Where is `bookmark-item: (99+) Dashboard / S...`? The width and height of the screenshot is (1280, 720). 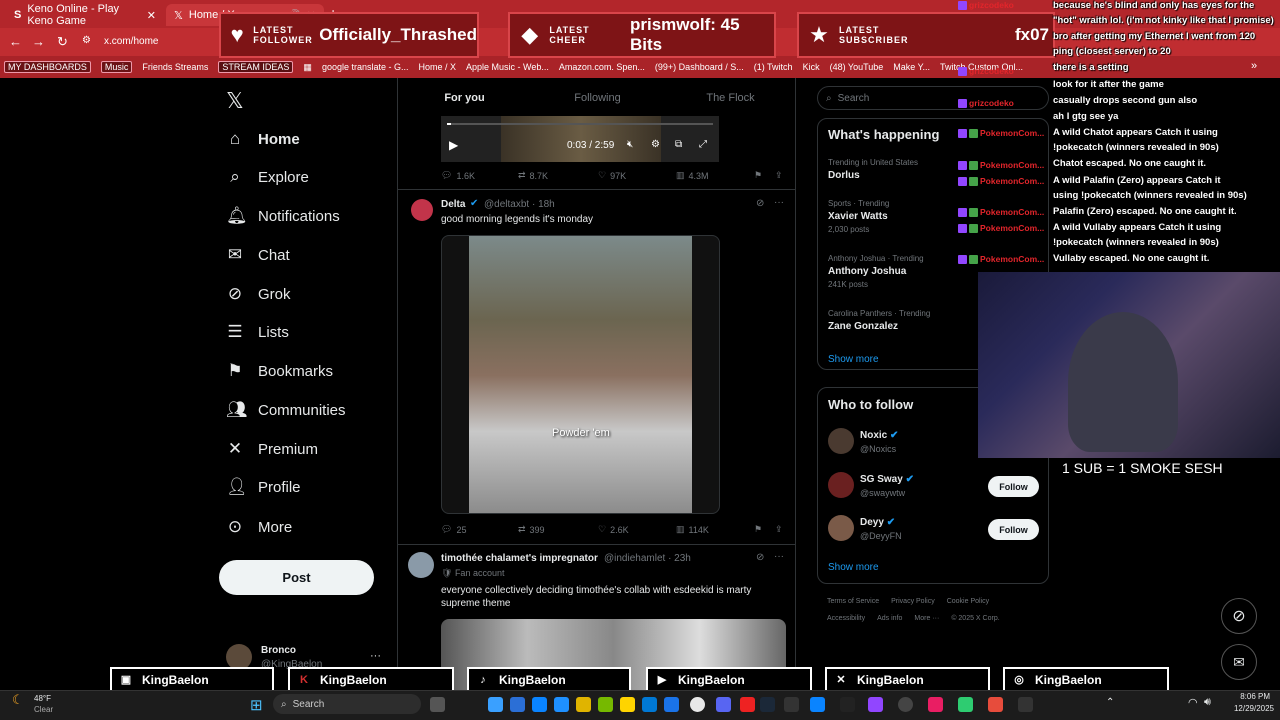 bookmark-item: (99+) Dashboard / S... is located at coordinates (699, 67).